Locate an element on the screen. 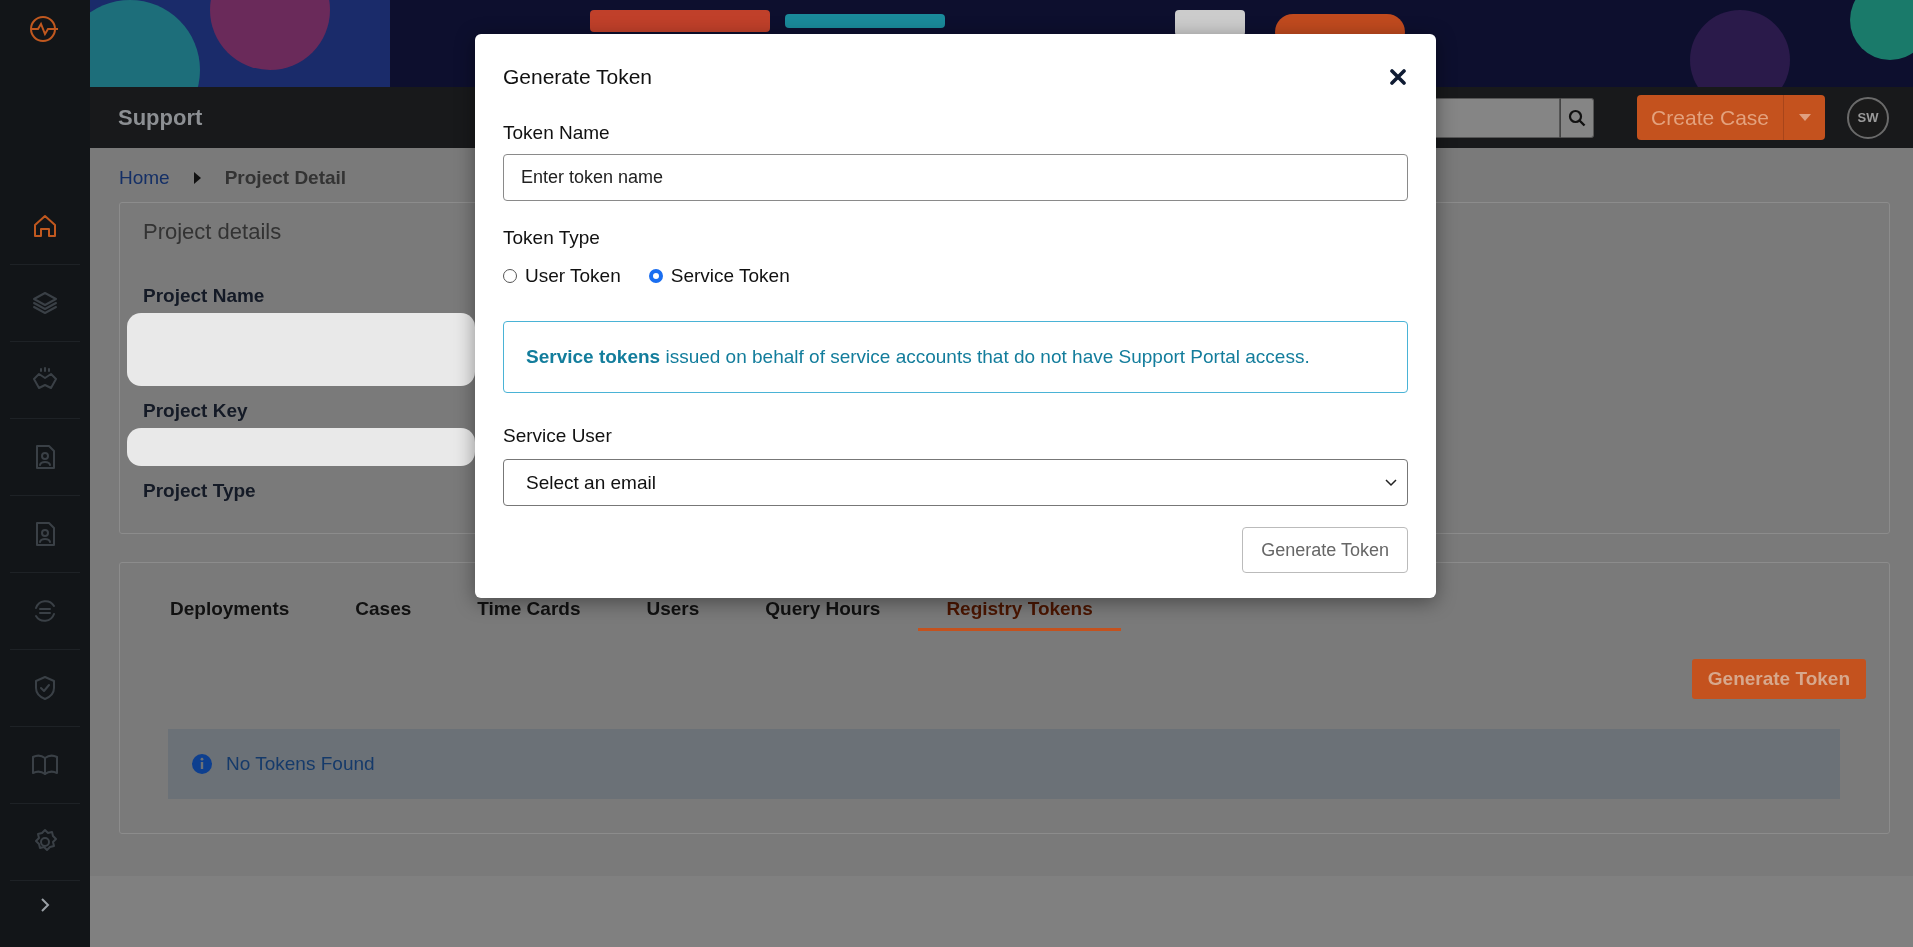 The height and width of the screenshot is (947, 1913). search-icon is located at coordinates (1577, 117).